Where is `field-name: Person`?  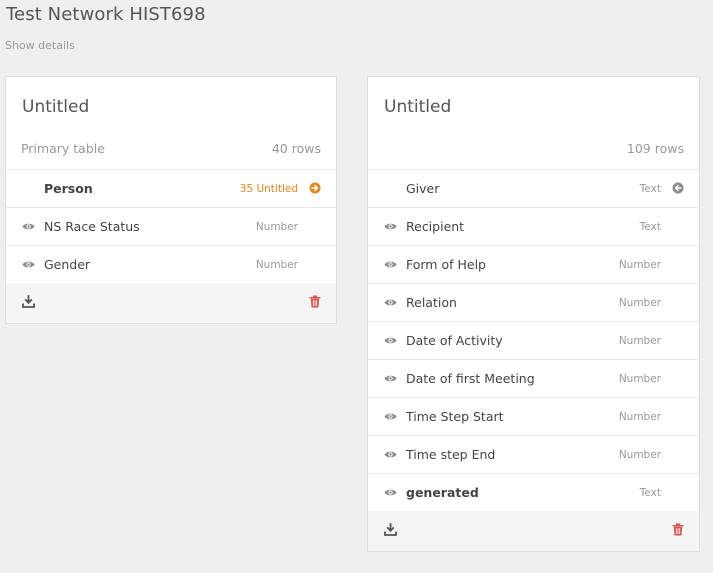
field-name: Person is located at coordinates (68, 188).